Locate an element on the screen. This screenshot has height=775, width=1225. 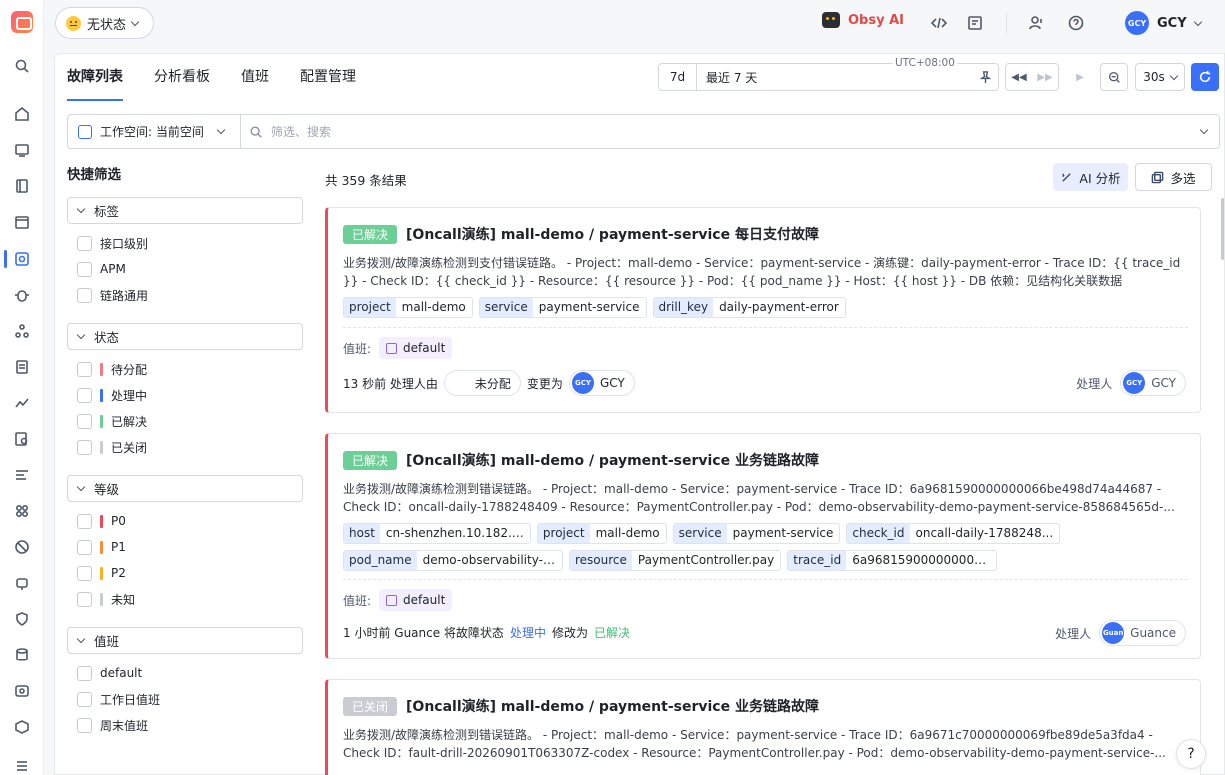
menu-icon is located at coordinates (22, 766).